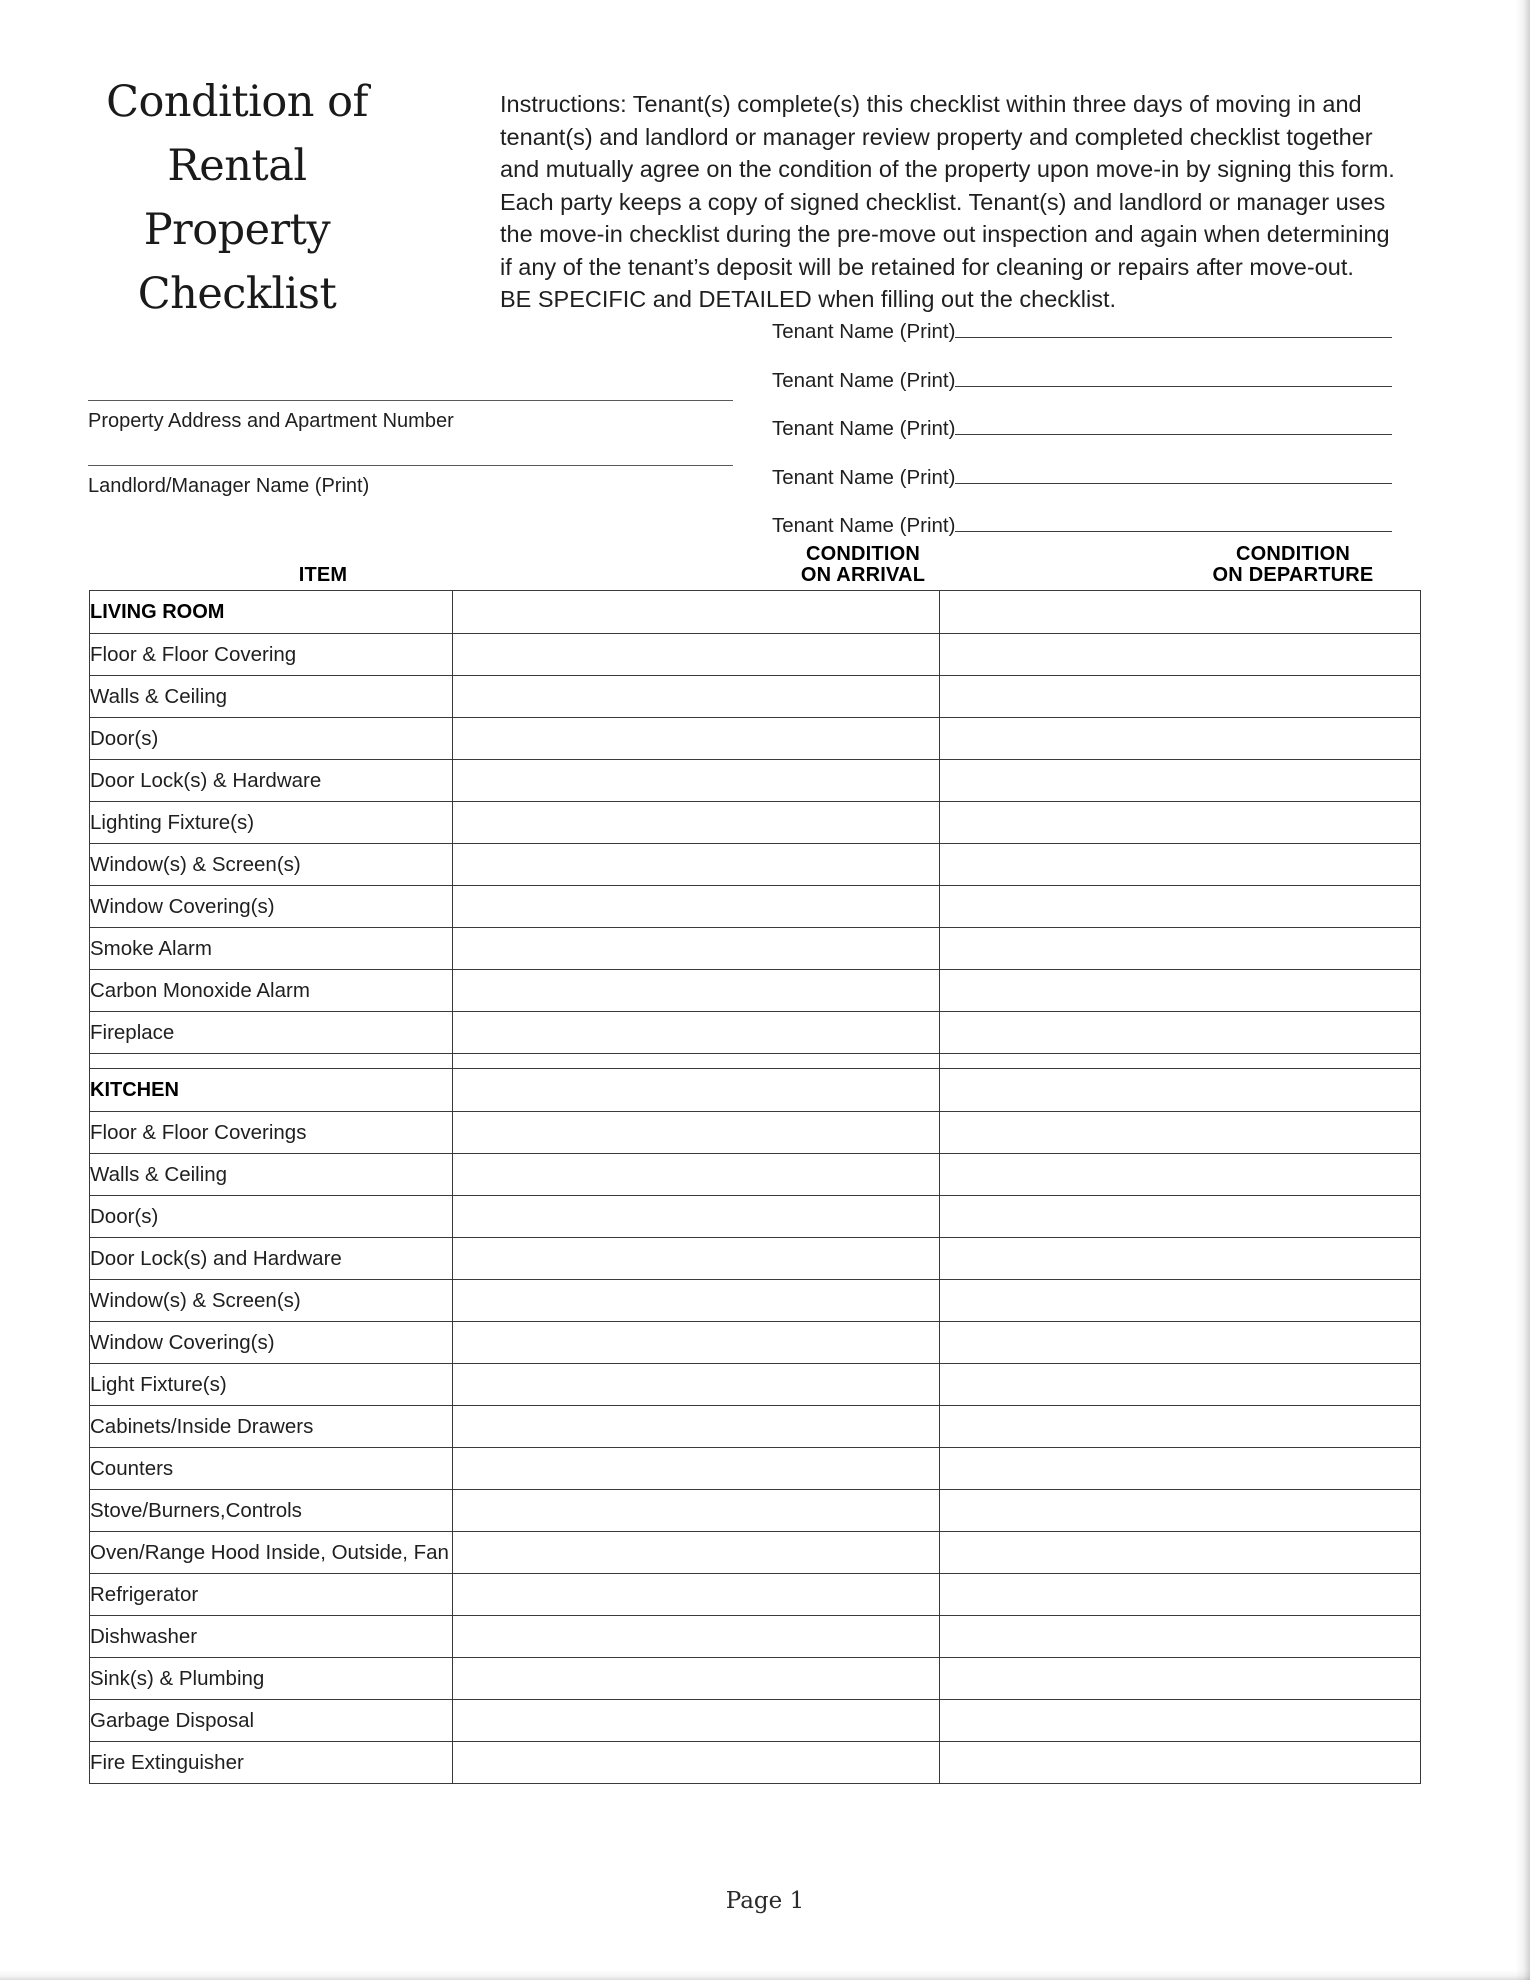 The image size is (1530, 1980). What do you see at coordinates (271, 654) in the screenshot?
I see `item-label: Floor & Floor Covering` at bounding box center [271, 654].